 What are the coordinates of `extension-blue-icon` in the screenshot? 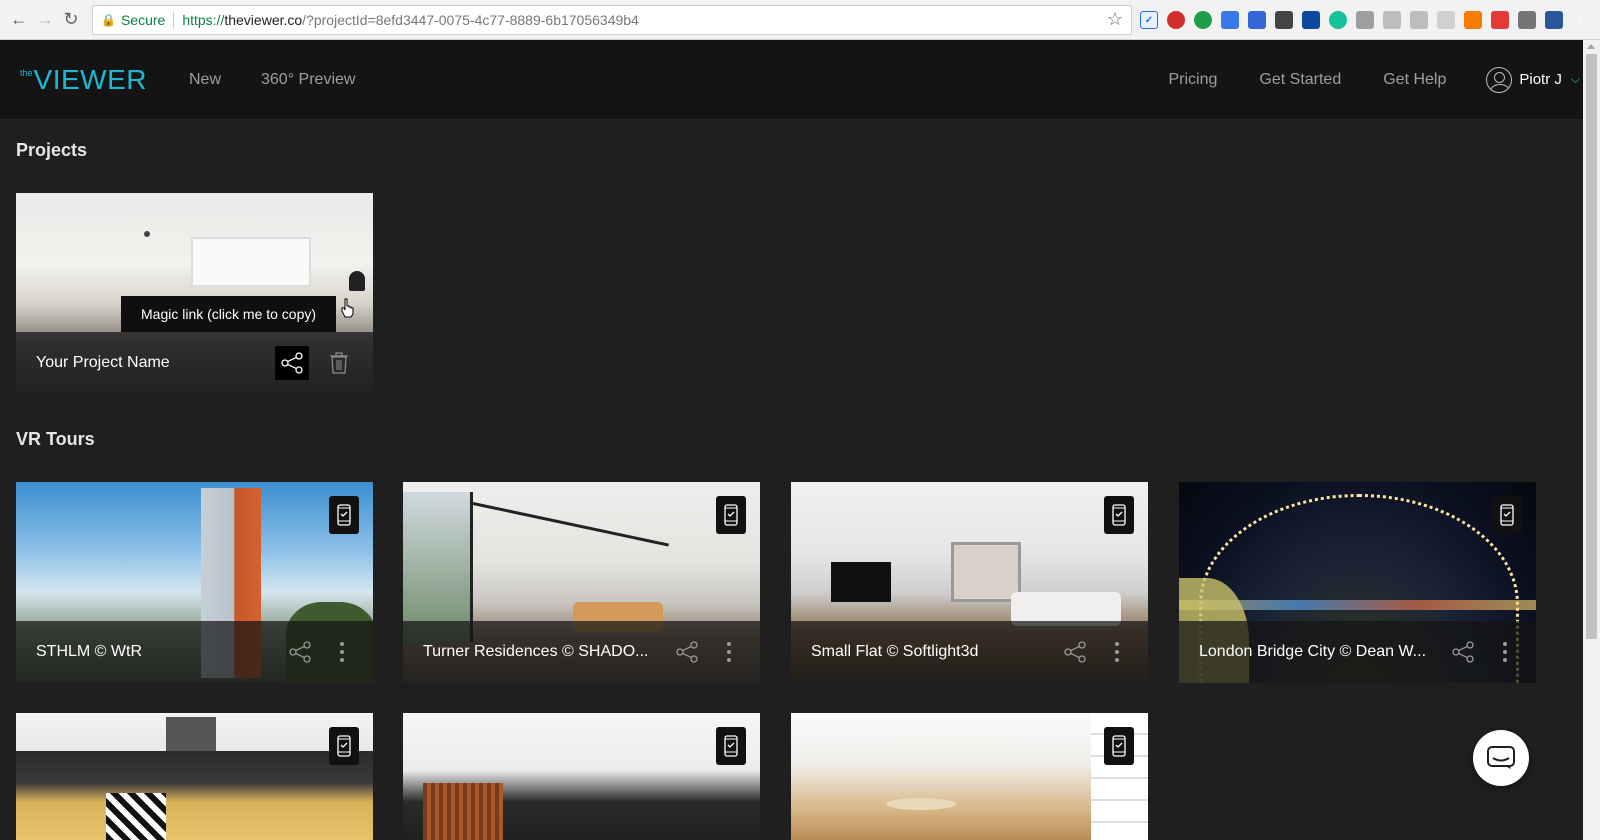 It's located at (1230, 19).